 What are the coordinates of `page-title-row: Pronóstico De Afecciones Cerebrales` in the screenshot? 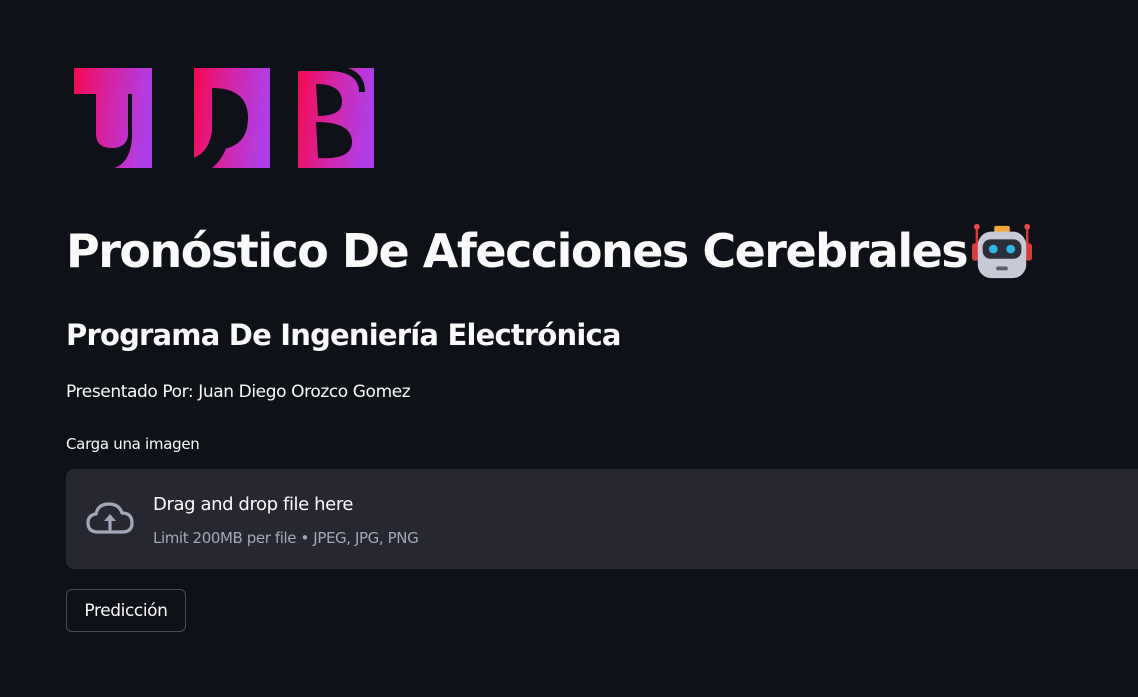 It's located at (549, 251).